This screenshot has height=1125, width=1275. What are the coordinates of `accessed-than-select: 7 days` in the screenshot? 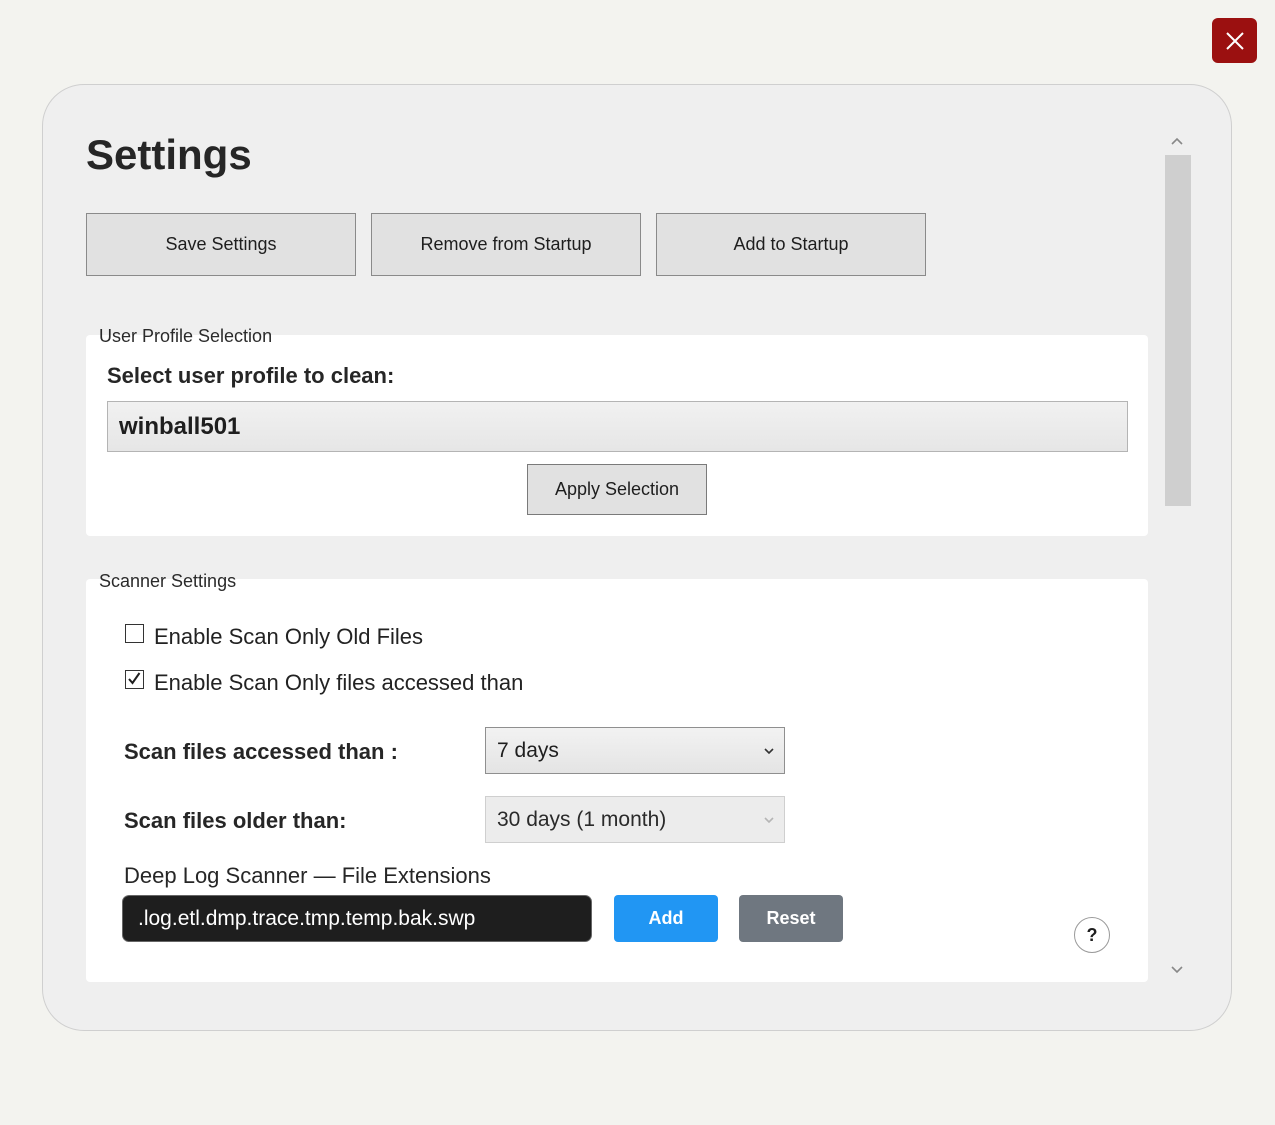 It's located at (635, 750).